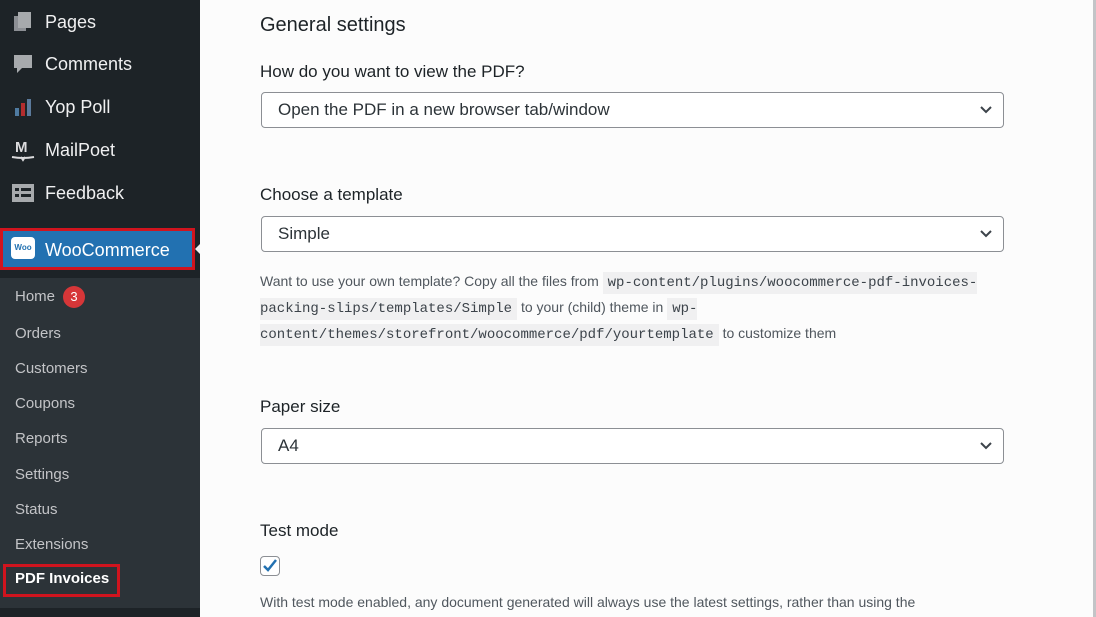  Describe the element at coordinates (35, 296) in the screenshot. I see `submenu-item-label: Home` at that location.